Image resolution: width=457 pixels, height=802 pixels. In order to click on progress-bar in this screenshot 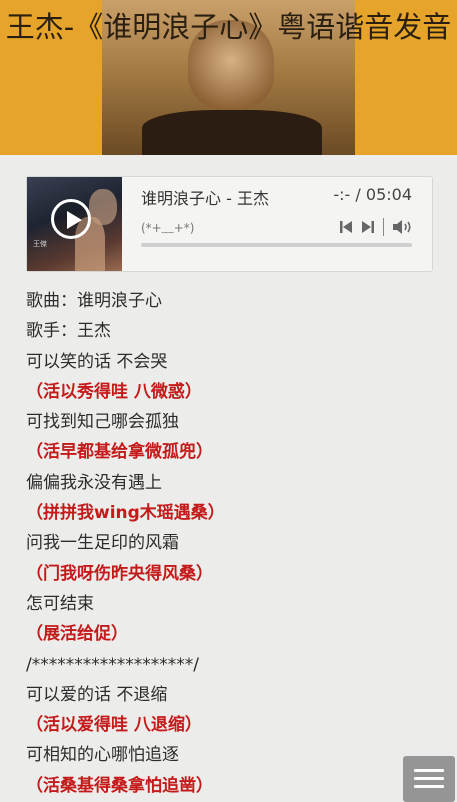, I will do `click(276, 245)`.